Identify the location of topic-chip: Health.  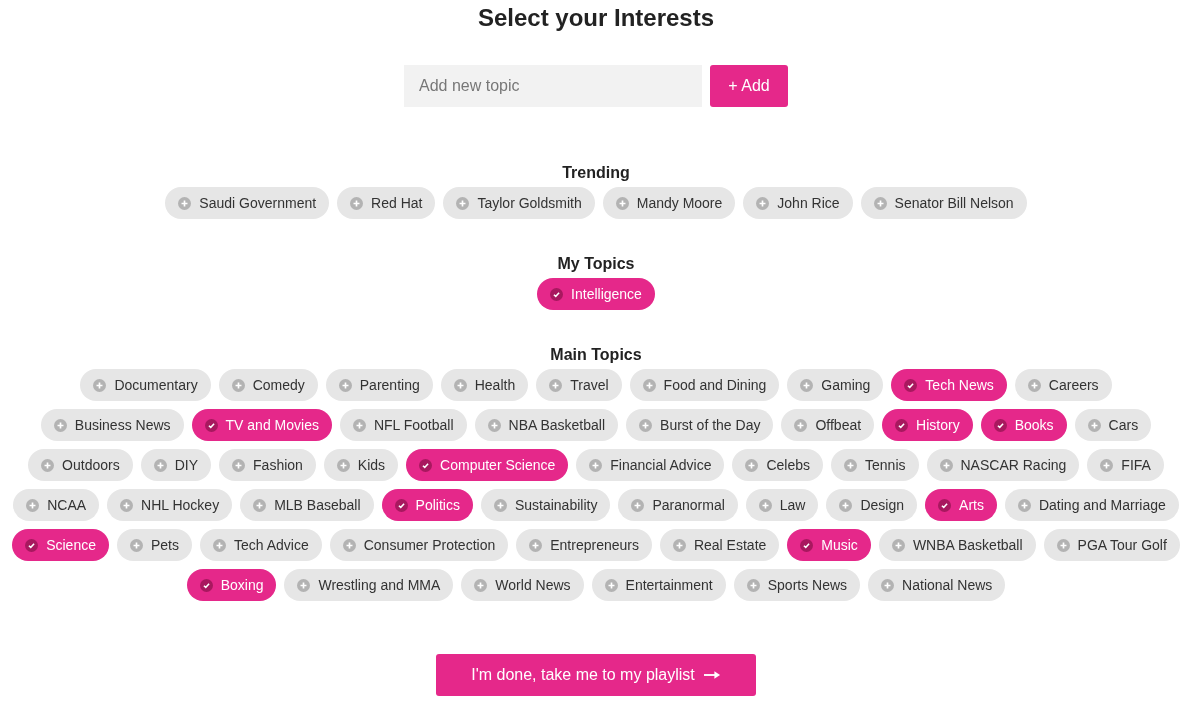
(484, 385).